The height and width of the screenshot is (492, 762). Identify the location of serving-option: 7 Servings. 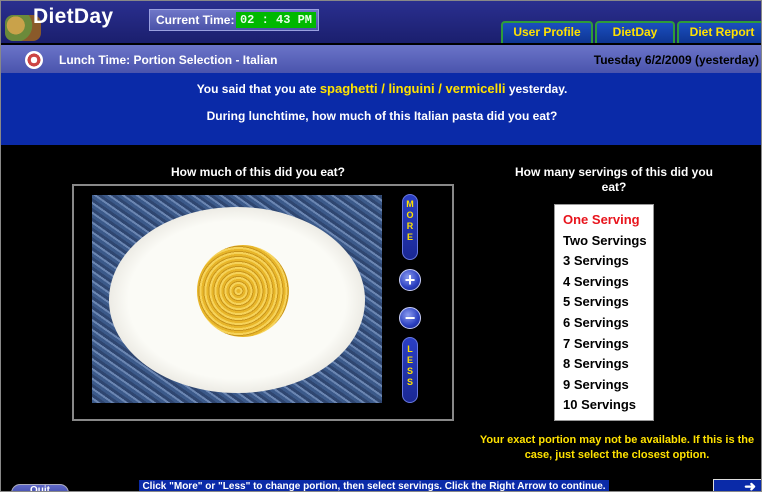
(604, 344).